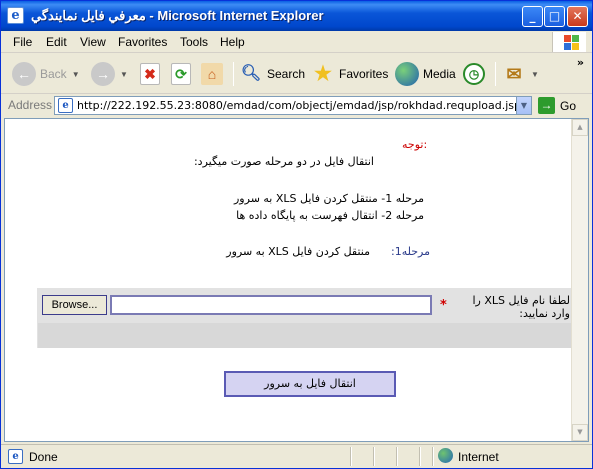 The width and height of the screenshot is (593, 469). Describe the element at coordinates (532, 16) in the screenshot. I see `minimize-button: _` at that location.